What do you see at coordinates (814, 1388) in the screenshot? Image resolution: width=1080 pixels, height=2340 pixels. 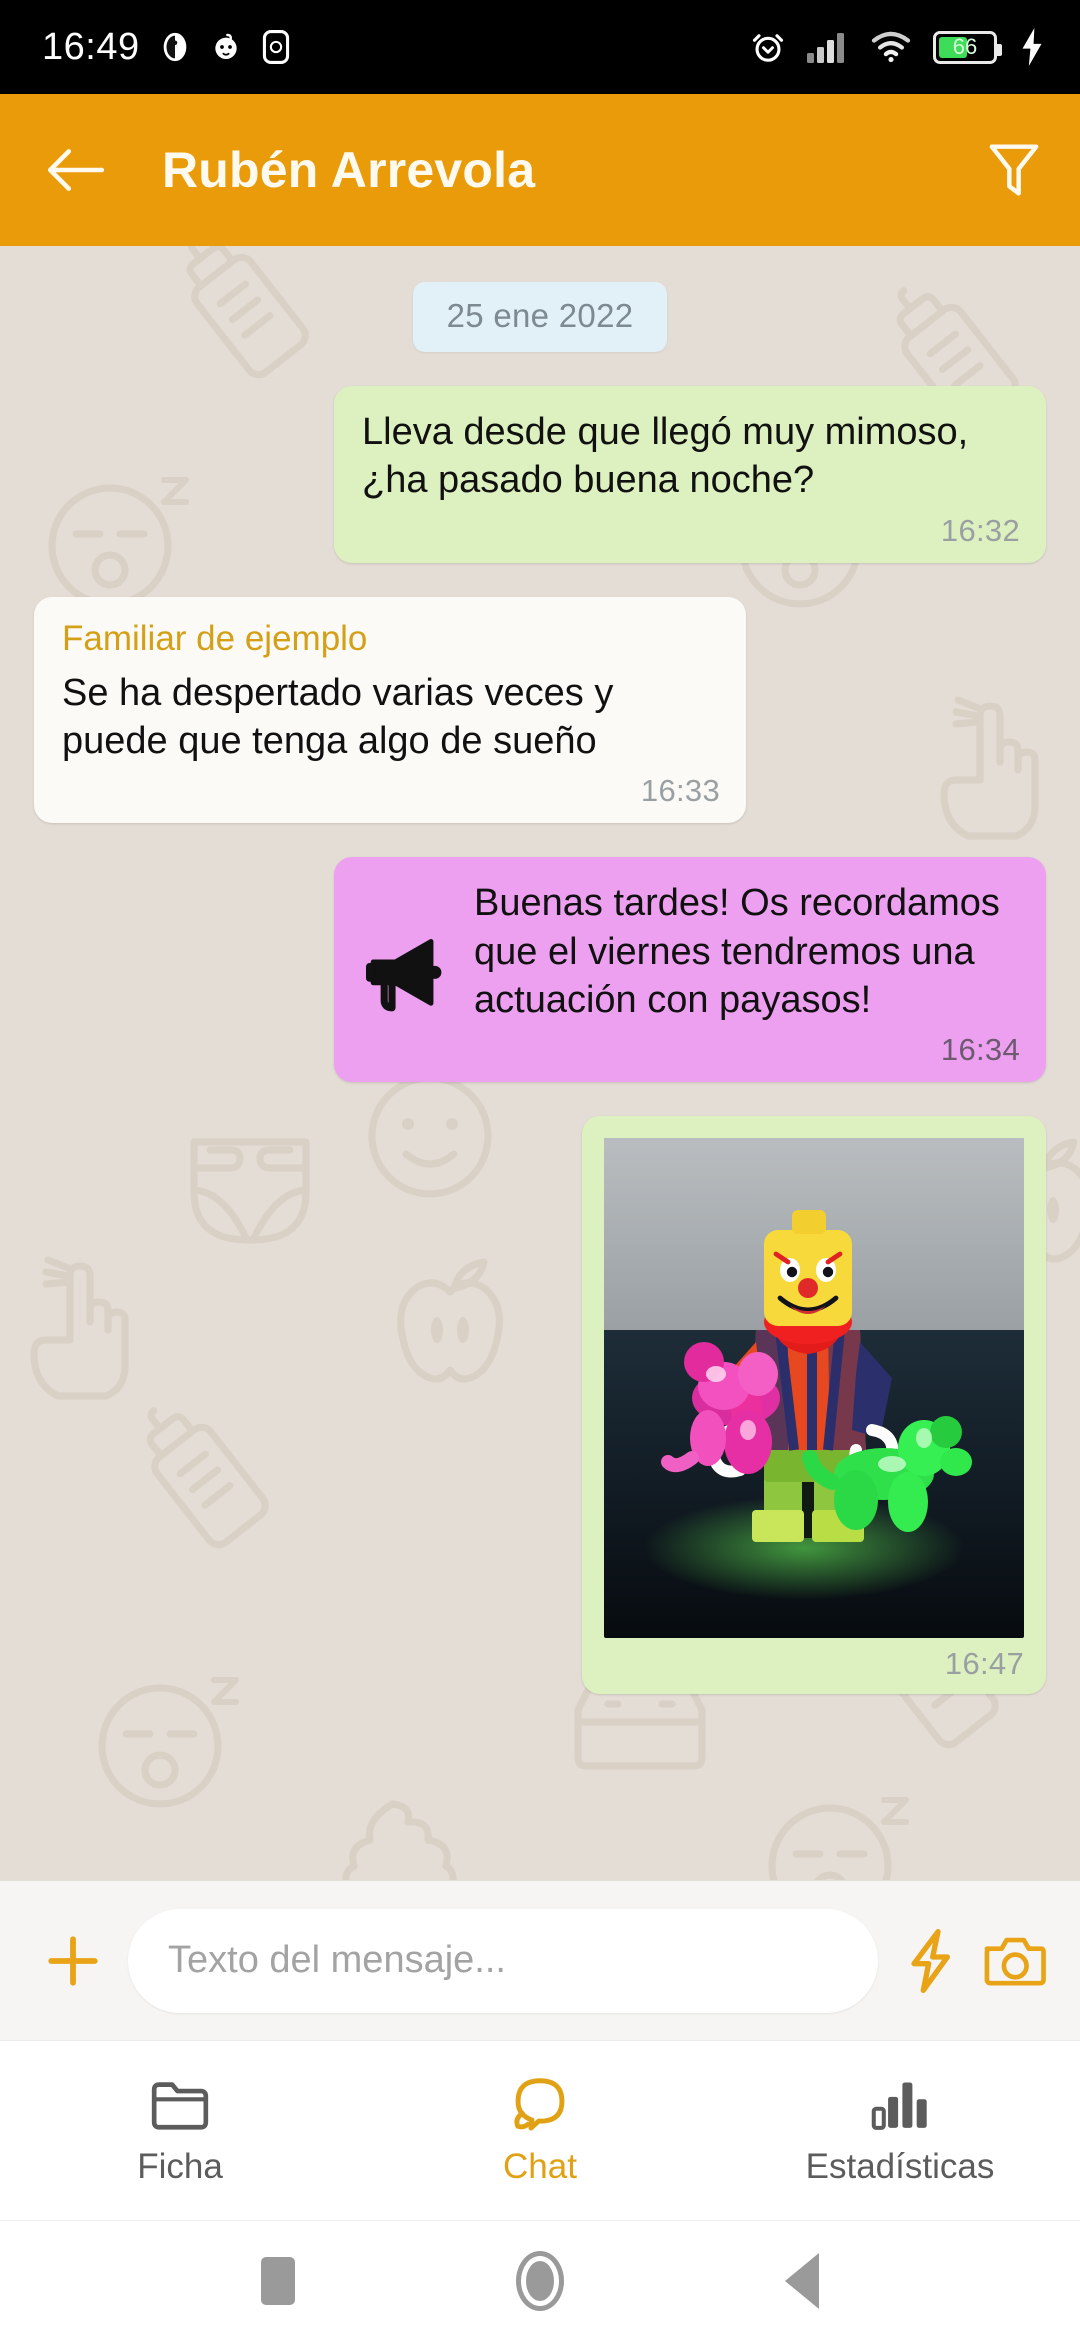 I see `message-photo` at bounding box center [814, 1388].